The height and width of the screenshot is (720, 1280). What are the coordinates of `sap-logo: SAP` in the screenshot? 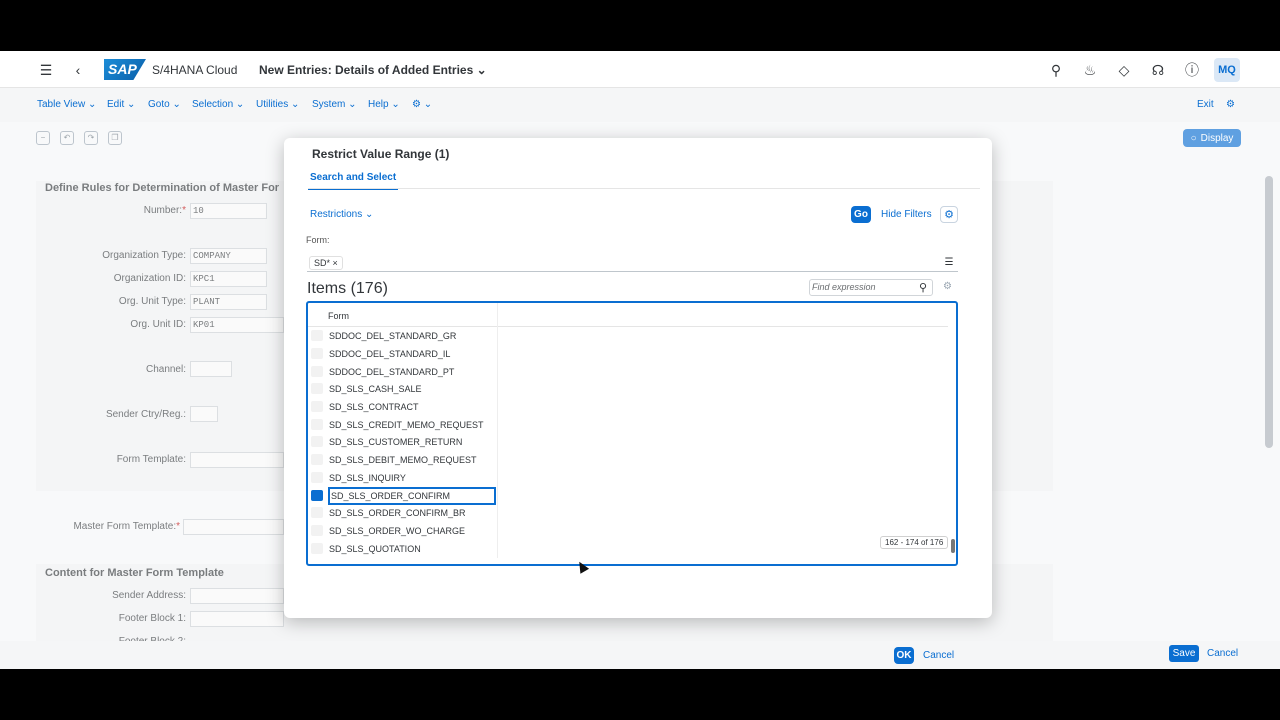 It's located at (125, 69).